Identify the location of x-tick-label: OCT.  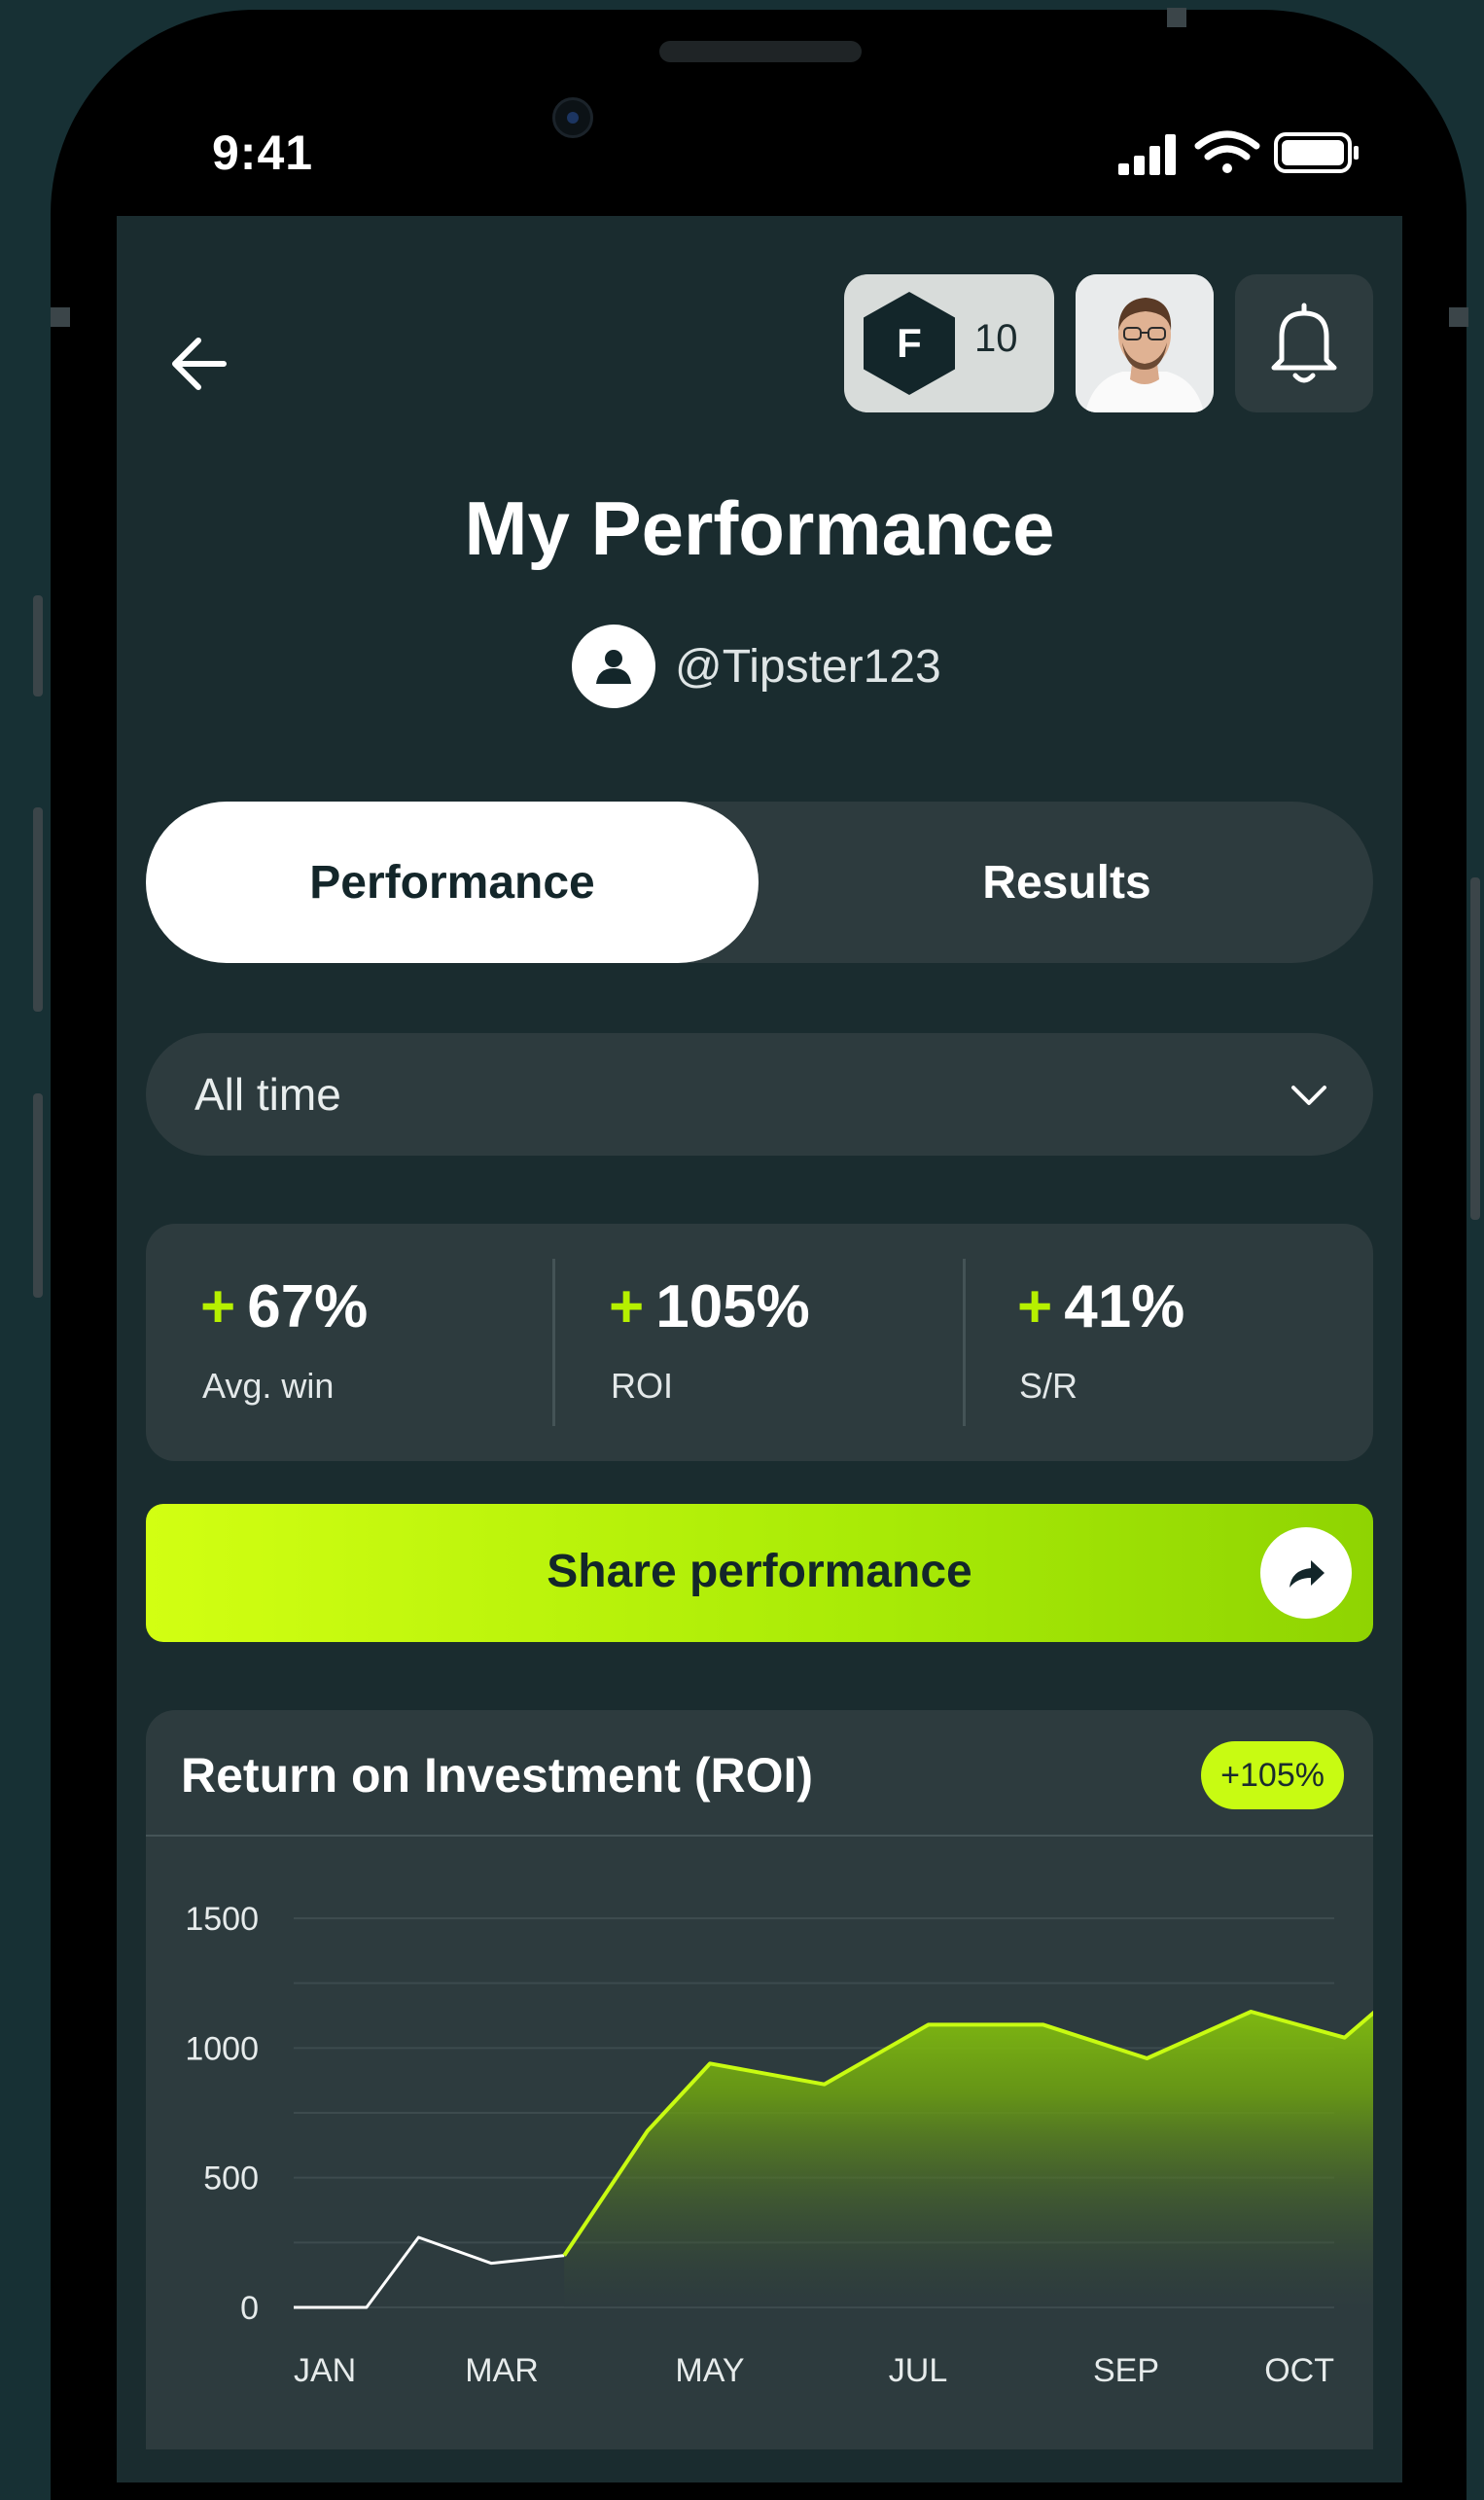
(1299, 2370).